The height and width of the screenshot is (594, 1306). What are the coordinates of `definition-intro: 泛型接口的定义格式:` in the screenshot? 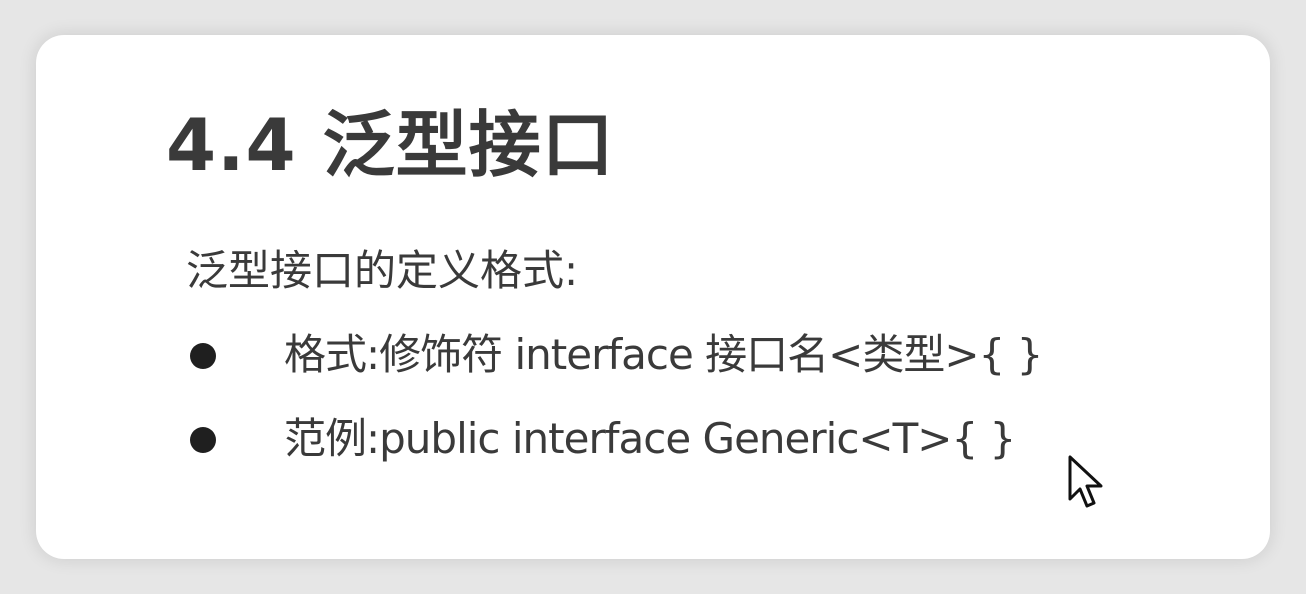 It's located at (382, 270).